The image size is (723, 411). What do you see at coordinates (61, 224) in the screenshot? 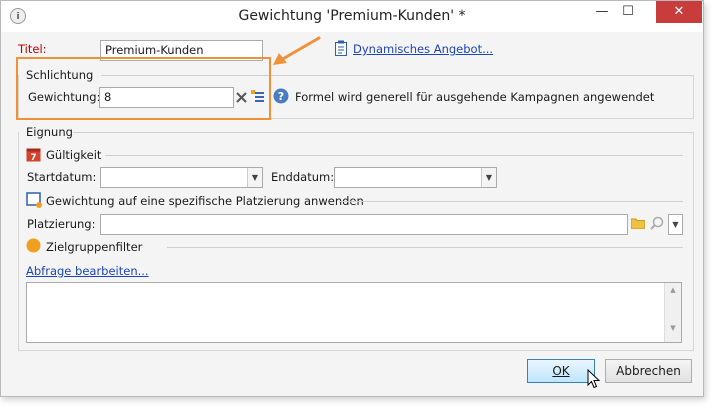
I see `placement-label: Platzierung:` at bounding box center [61, 224].